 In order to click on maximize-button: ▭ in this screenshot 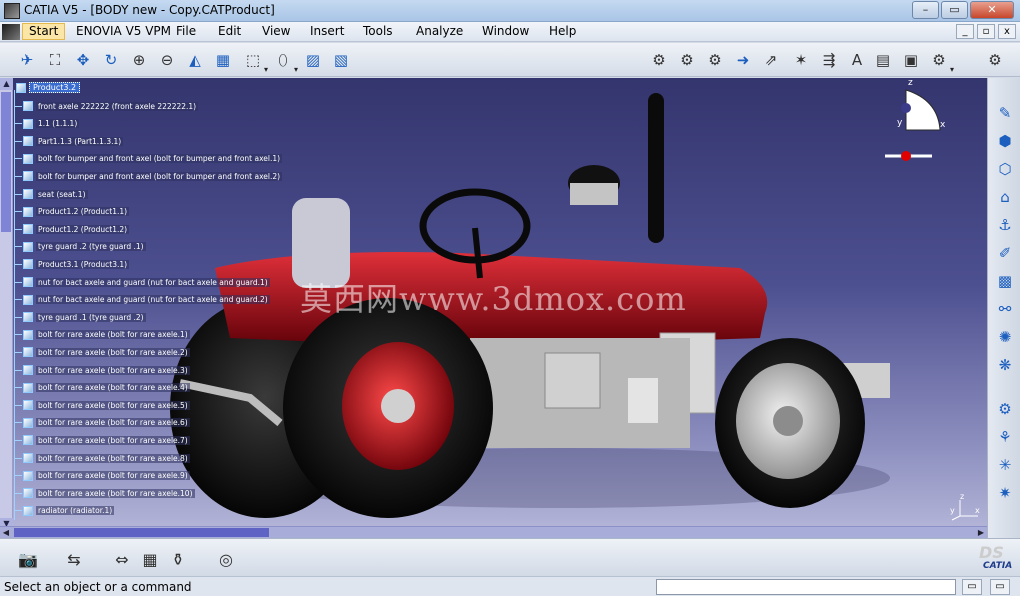, I will do `click(954, 10)`.